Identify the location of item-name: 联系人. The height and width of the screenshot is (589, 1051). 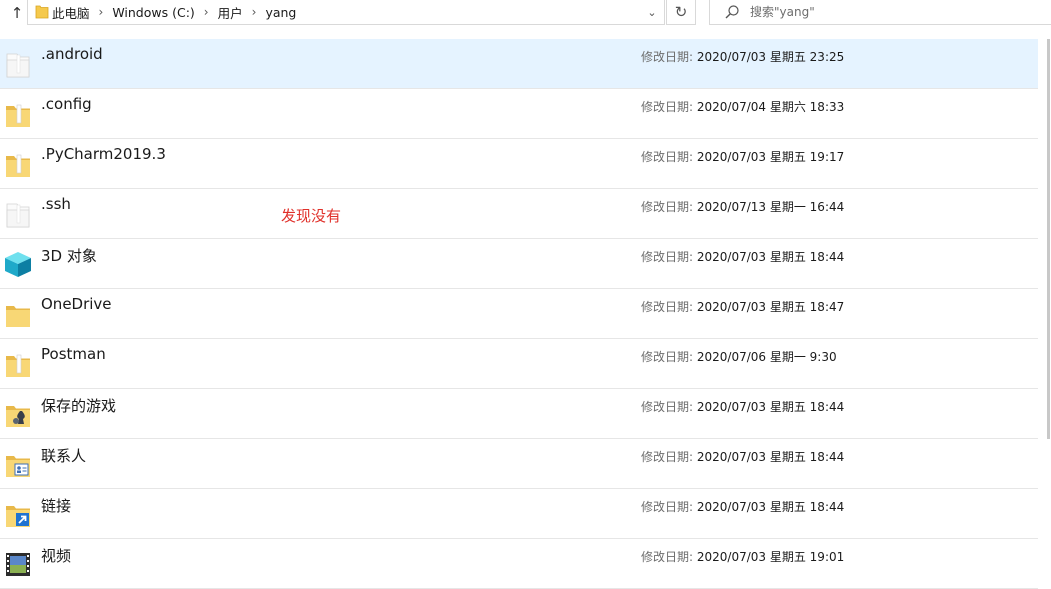
(64, 456).